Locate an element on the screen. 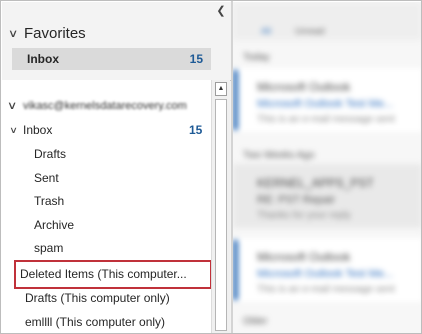  message-from: KERNEL_APPS_PST is located at coordinates (315, 183).